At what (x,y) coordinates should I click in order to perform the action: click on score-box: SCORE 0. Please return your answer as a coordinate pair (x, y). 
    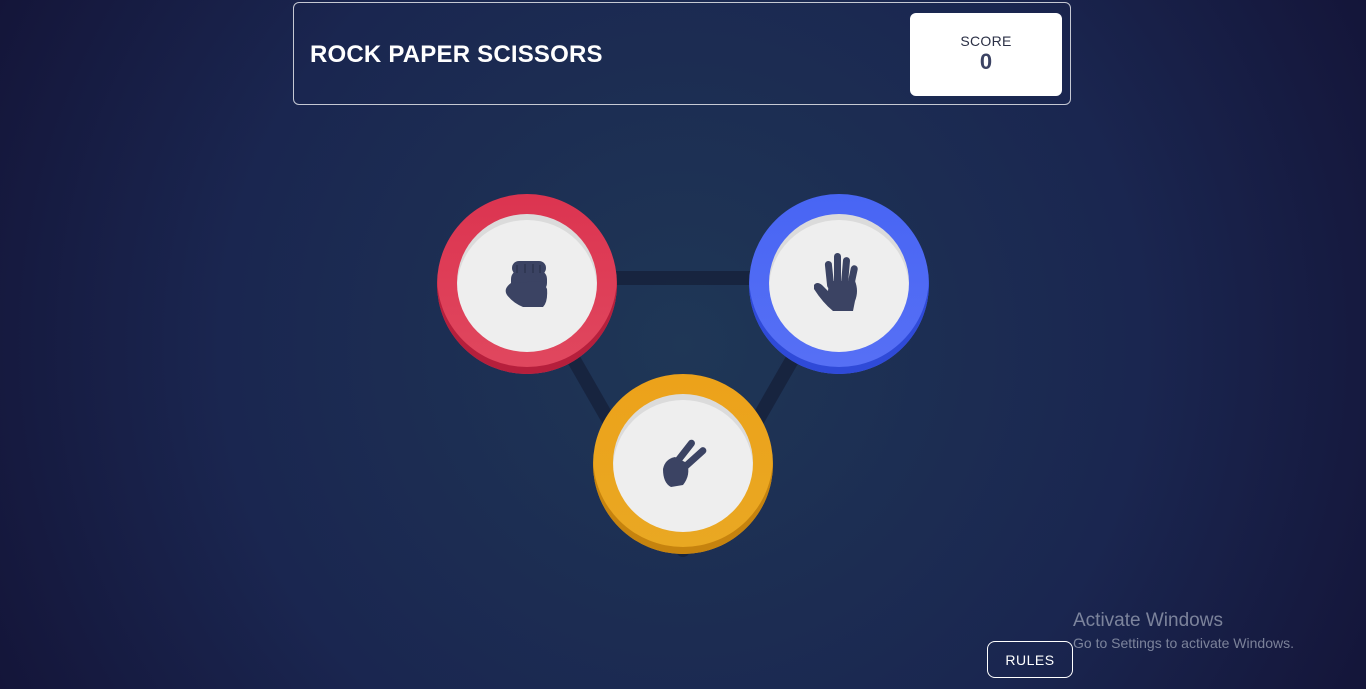
    Looking at the image, I should click on (986, 54).